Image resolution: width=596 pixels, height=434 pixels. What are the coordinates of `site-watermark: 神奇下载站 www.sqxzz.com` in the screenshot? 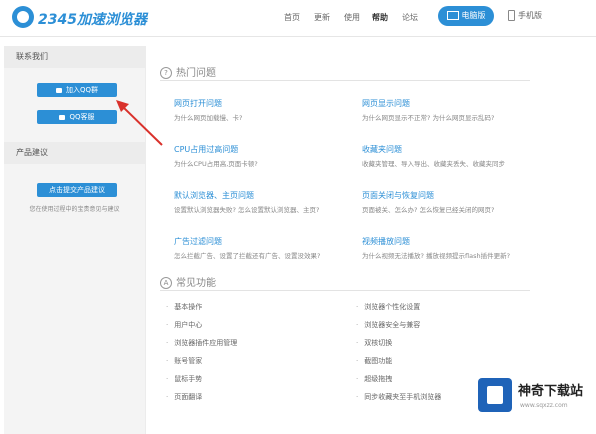 It's located at (537, 397).